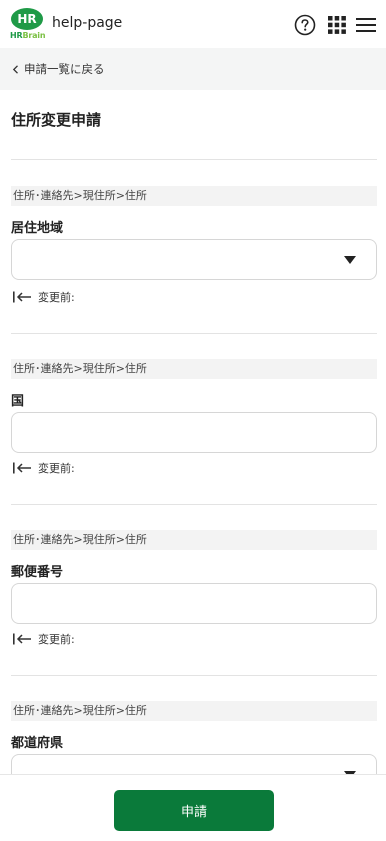 The height and width of the screenshot is (841, 386). Describe the element at coordinates (194, 159) in the screenshot. I see `title-divider` at that location.